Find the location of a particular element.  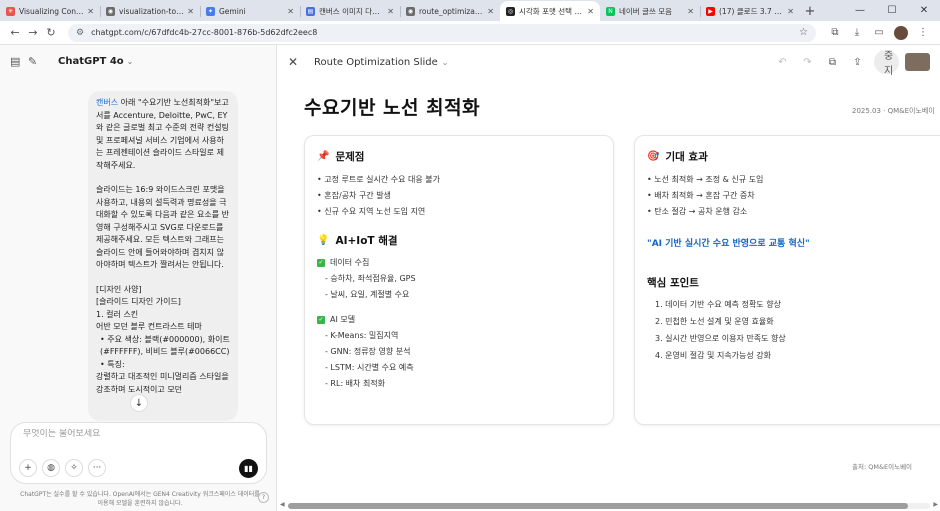

bookmark-star-icon: ☆ is located at coordinates (803, 32).